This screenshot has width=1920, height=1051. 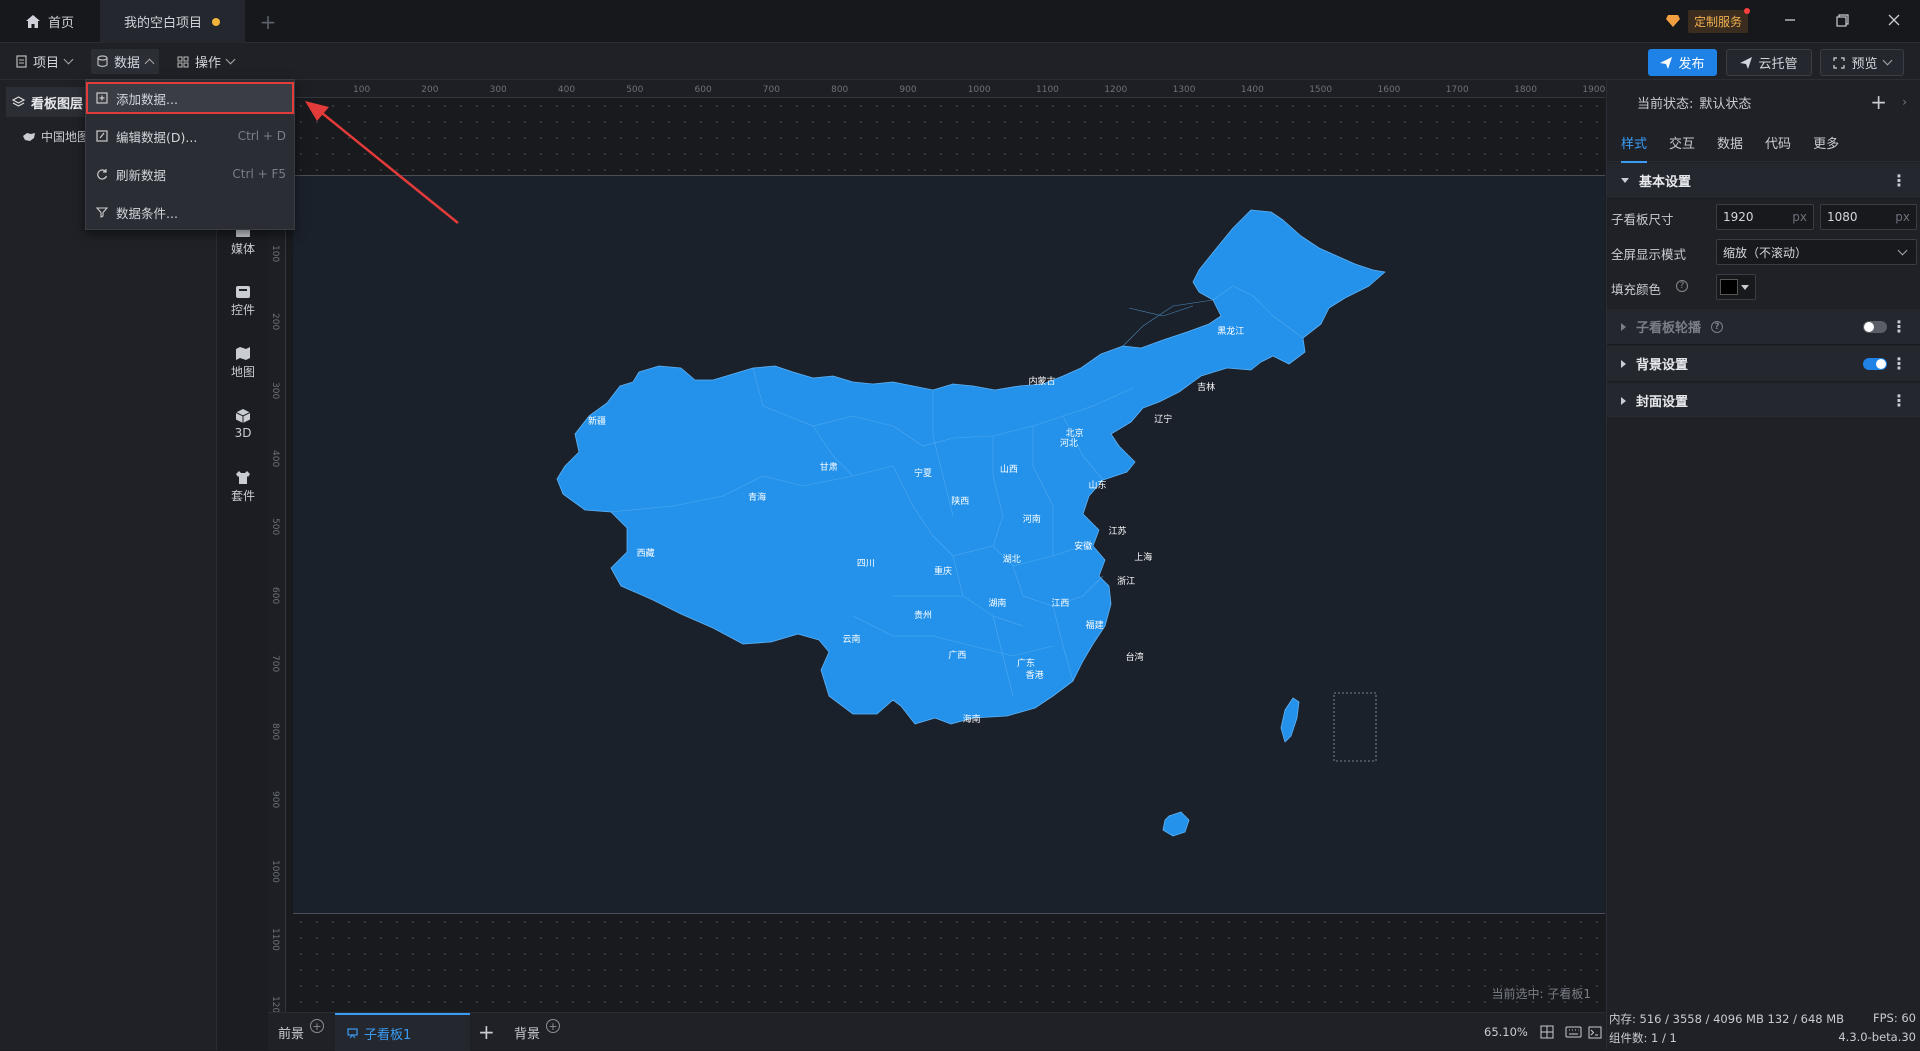 What do you see at coordinates (44, 61) in the screenshot?
I see `menu-project: 项目` at bounding box center [44, 61].